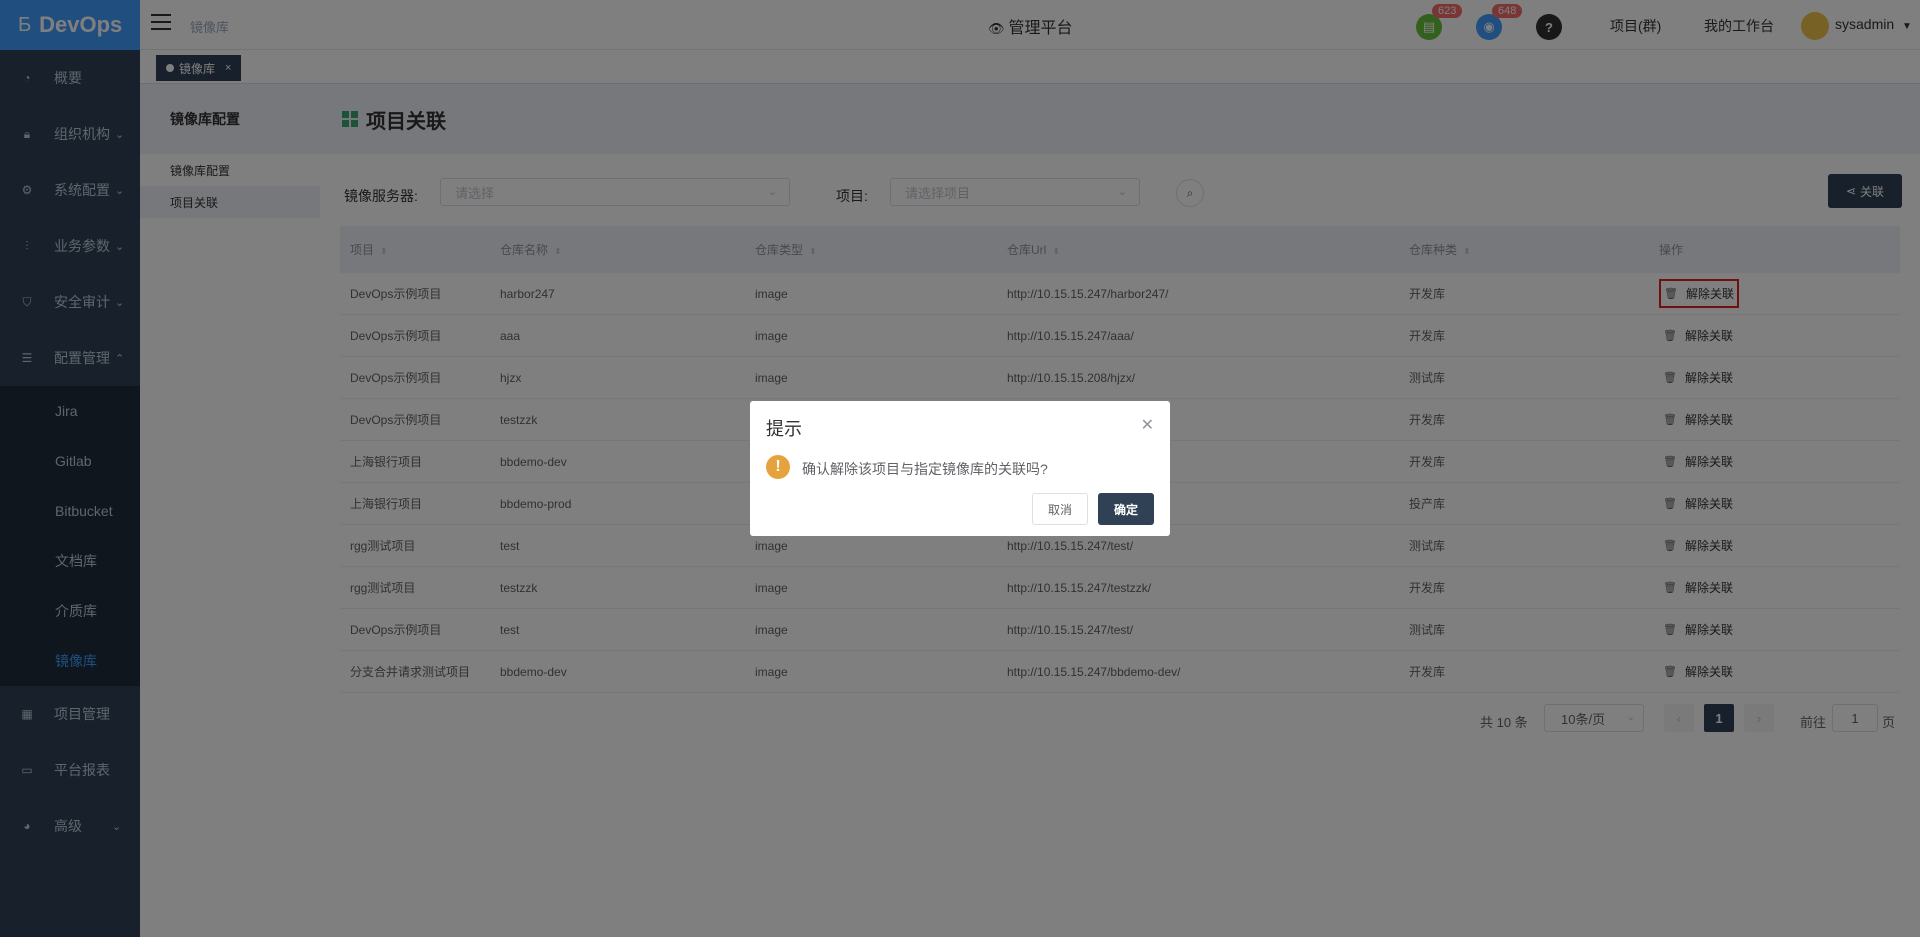 This screenshot has width=1920, height=937. Describe the element at coordinates (784, 429) in the screenshot. I see `dialog-title: 提示` at that location.